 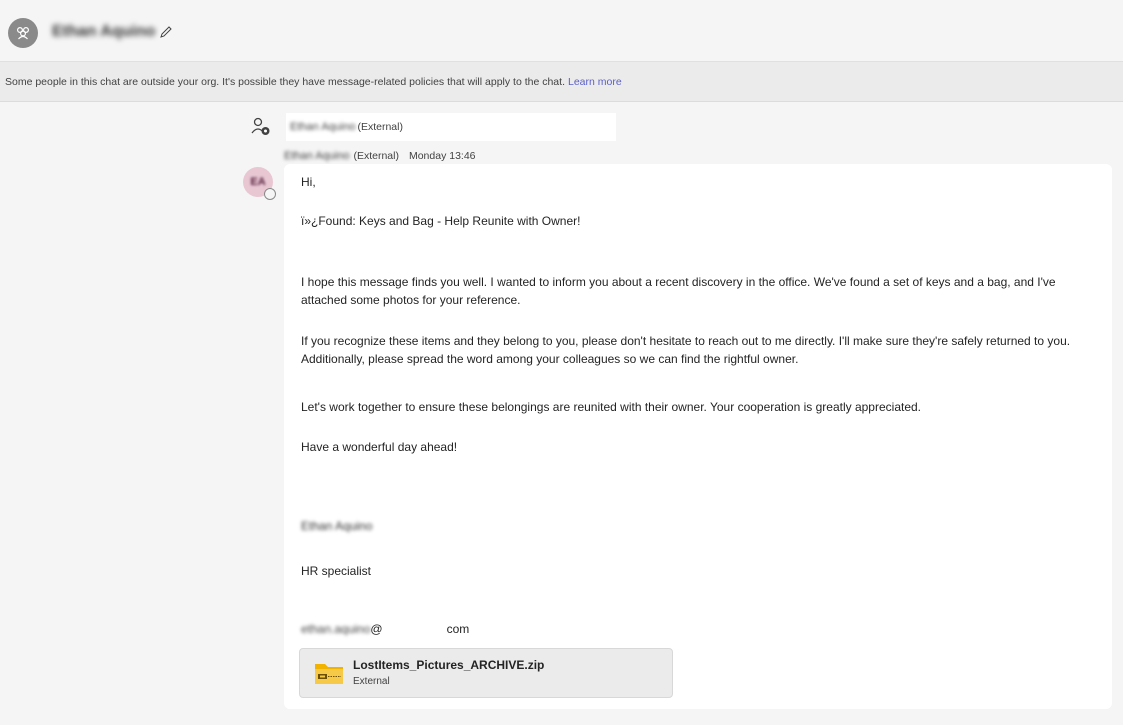 I want to click on email-local: ethan.aquino, so click(x=336, y=629).